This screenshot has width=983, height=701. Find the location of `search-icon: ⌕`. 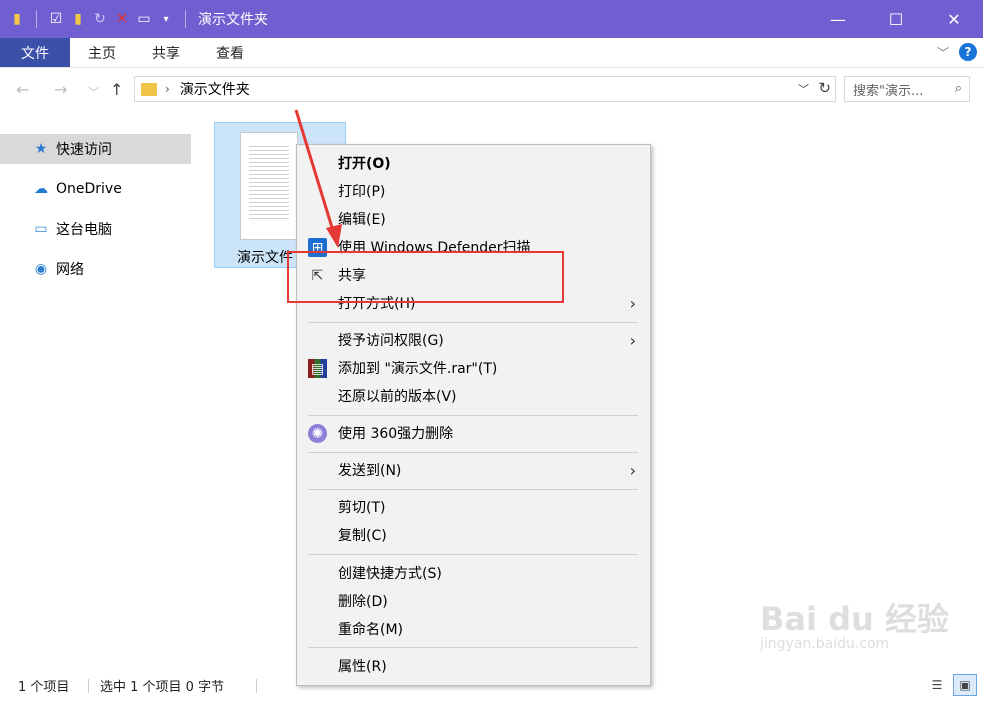

search-icon: ⌕ is located at coordinates (958, 88).